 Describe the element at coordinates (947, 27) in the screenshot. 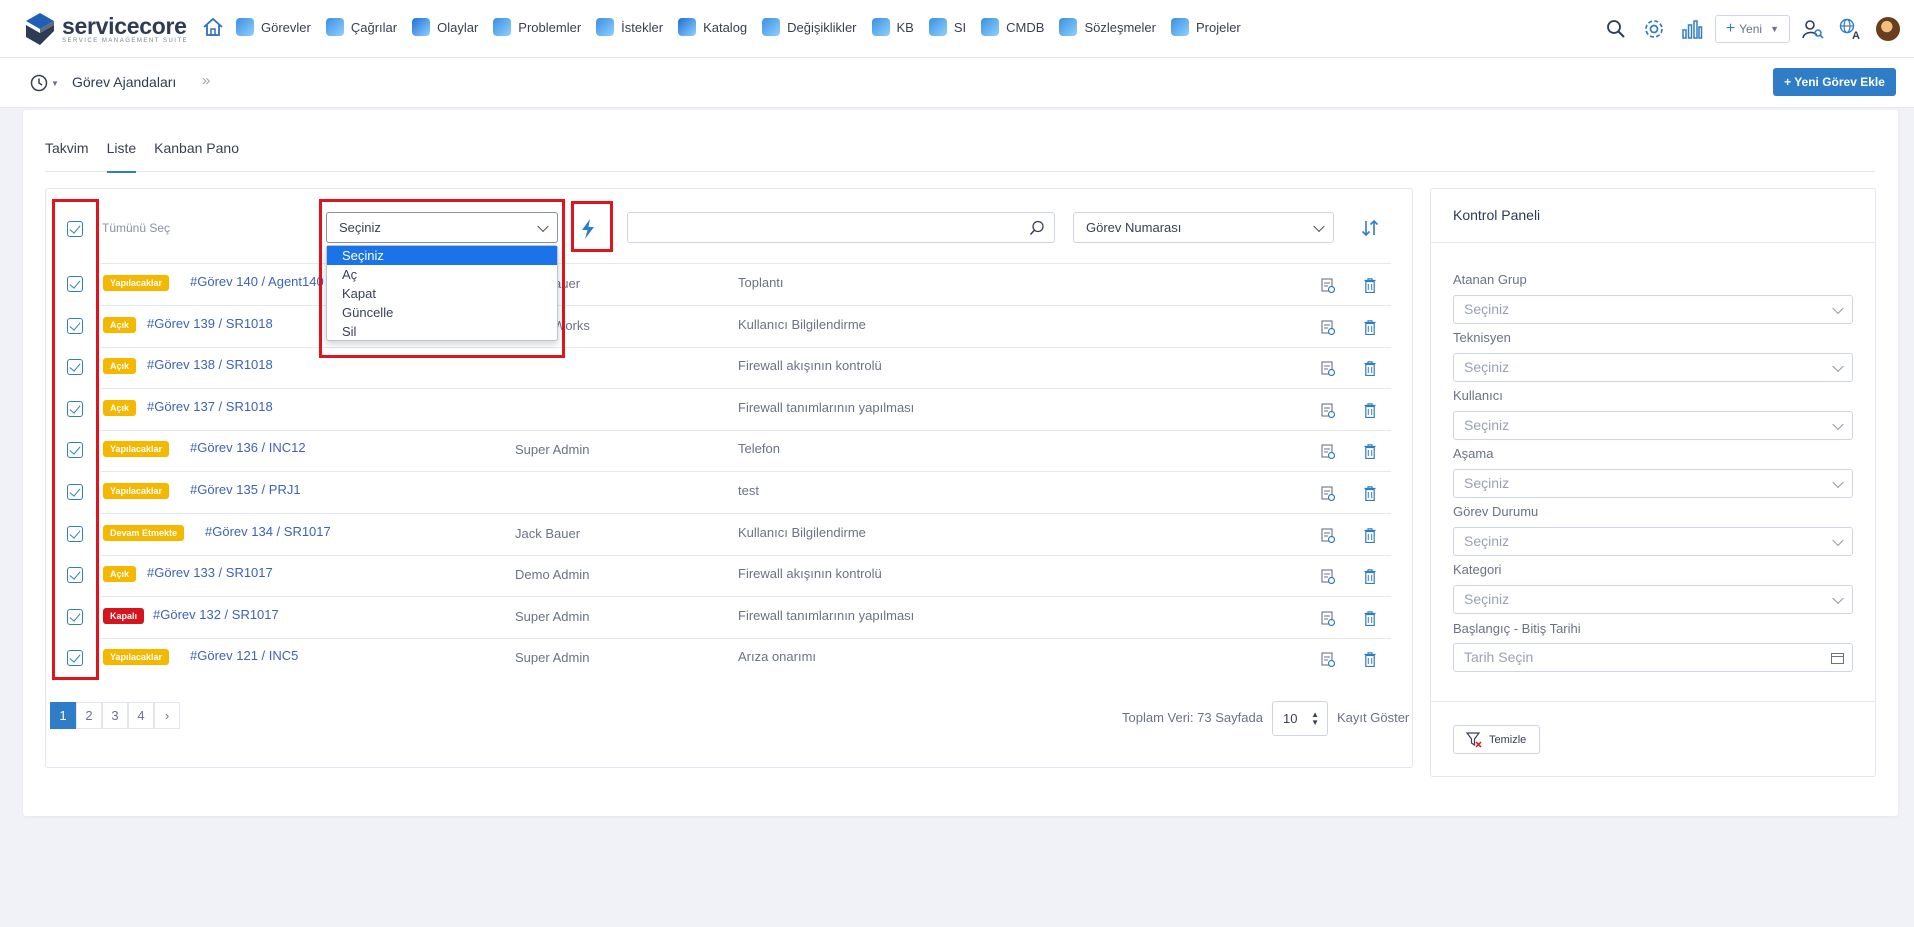

I see `nav-item-si: SI` at that location.